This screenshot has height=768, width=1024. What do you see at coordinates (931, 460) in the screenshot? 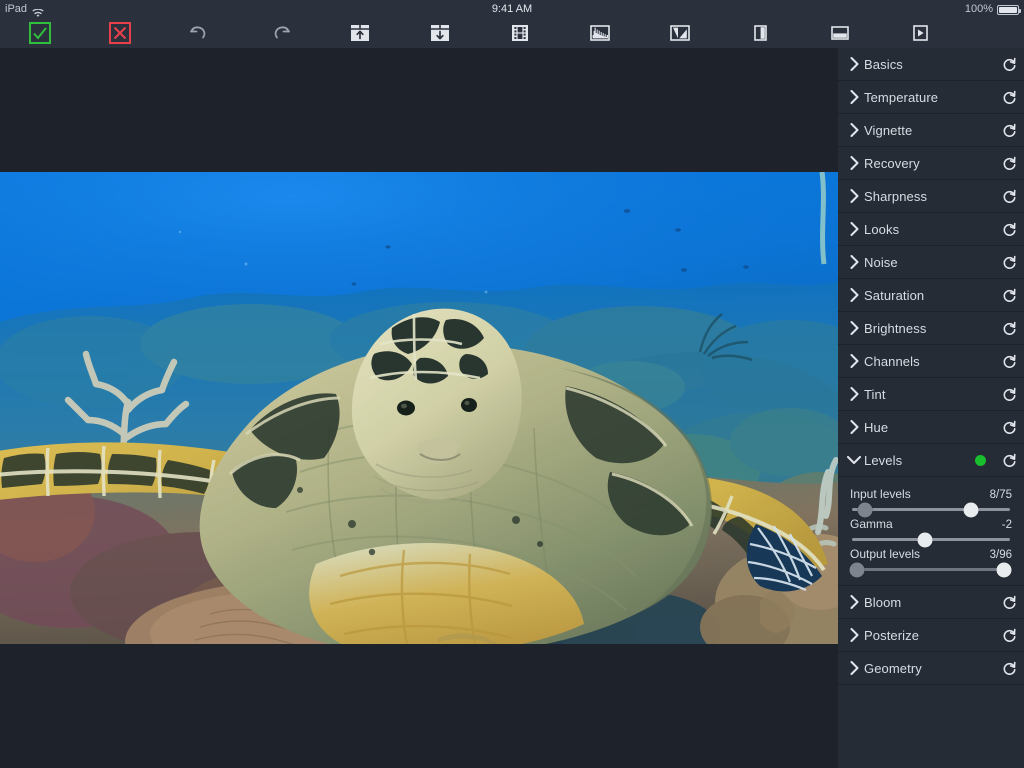
I see `panel-row-levels: Levels` at bounding box center [931, 460].